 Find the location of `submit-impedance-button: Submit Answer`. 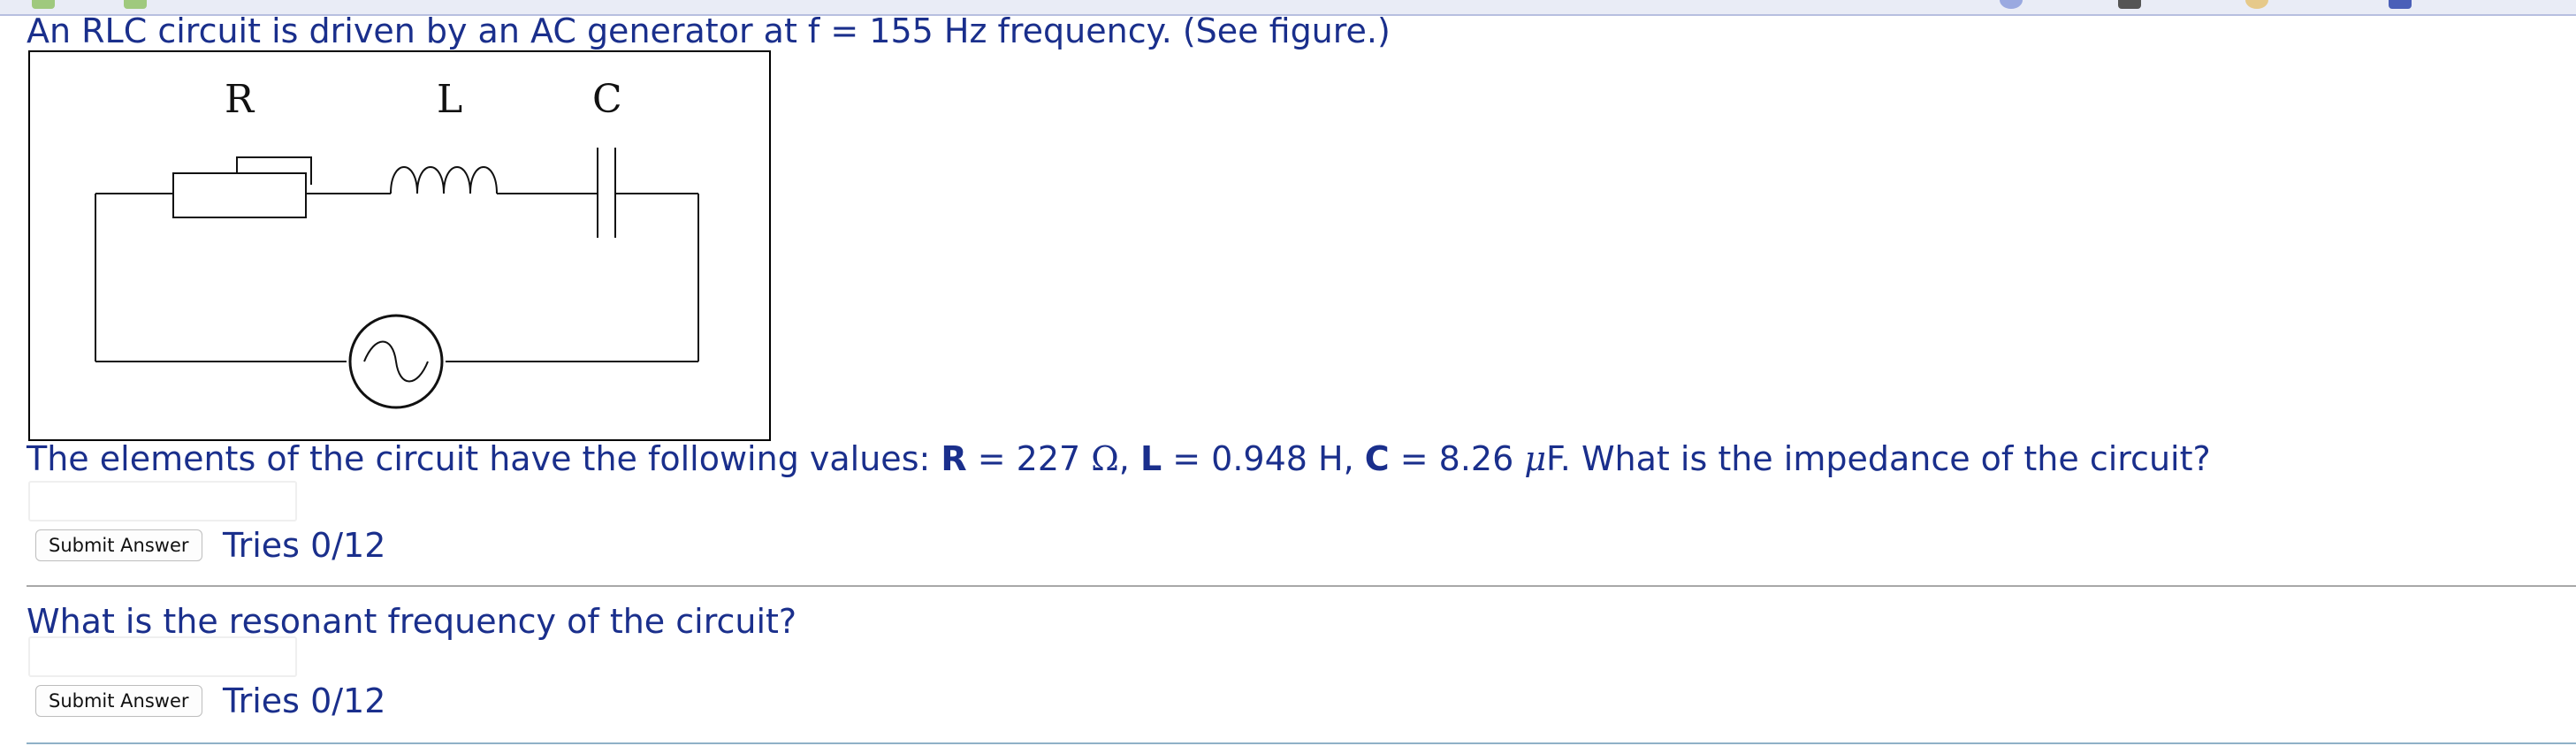

submit-impedance-button: Submit Answer is located at coordinates (118, 545).